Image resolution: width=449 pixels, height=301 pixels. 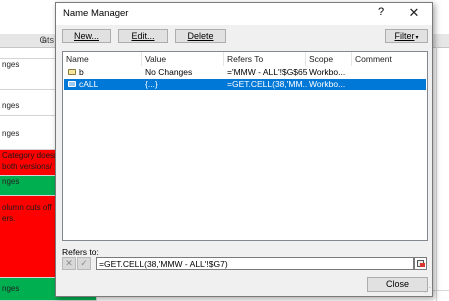 I want to click on filter-button: Filter▾, so click(x=406, y=36).